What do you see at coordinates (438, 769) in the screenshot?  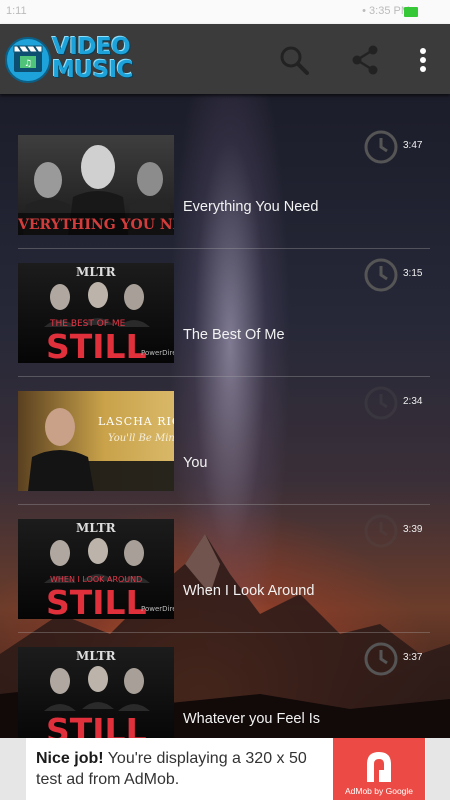 I see `ad-edge-right` at bounding box center [438, 769].